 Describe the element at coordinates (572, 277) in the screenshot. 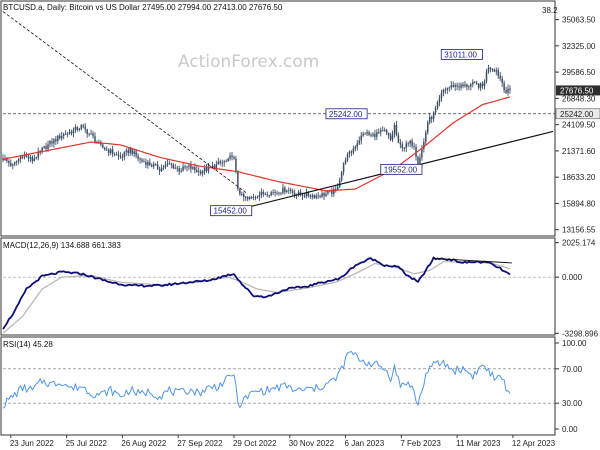

I see `macd-tick-label: 0.000` at that location.